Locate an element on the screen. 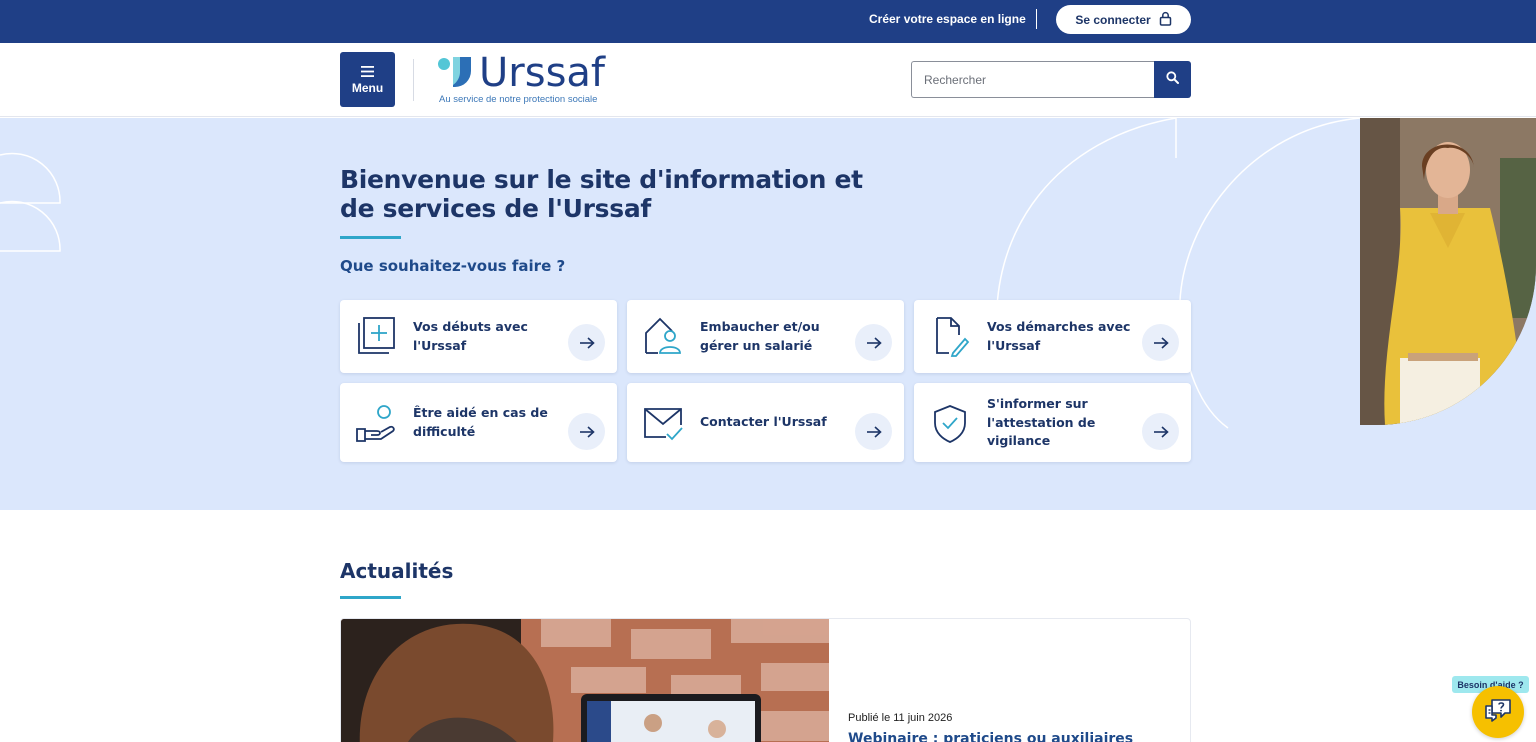  logo-tagline: Au service de notre protection sociale is located at coordinates (518, 99).